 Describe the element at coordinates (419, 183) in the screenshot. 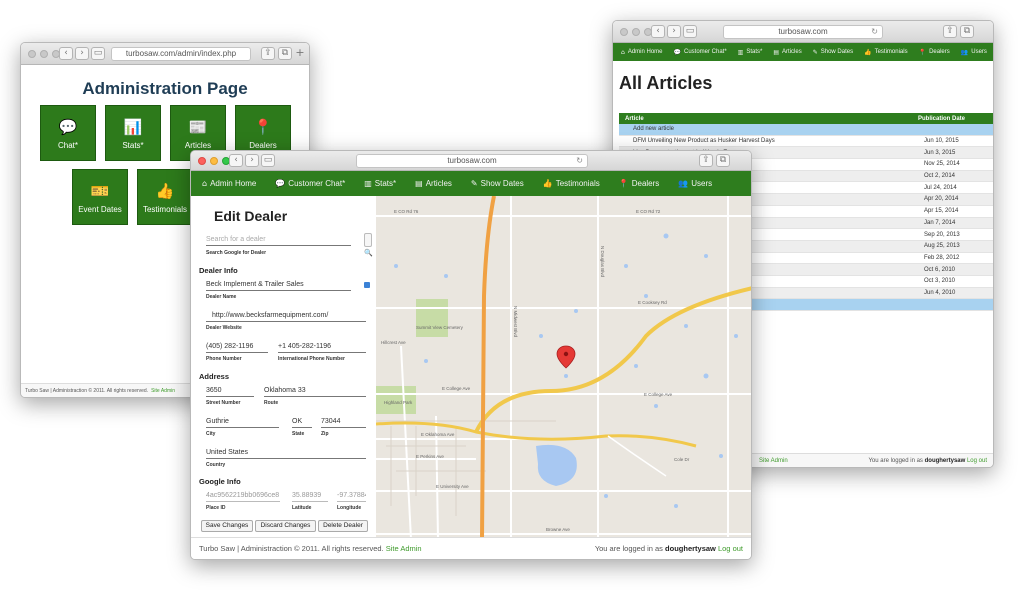

I see `newspaper-icon: ▤` at that location.